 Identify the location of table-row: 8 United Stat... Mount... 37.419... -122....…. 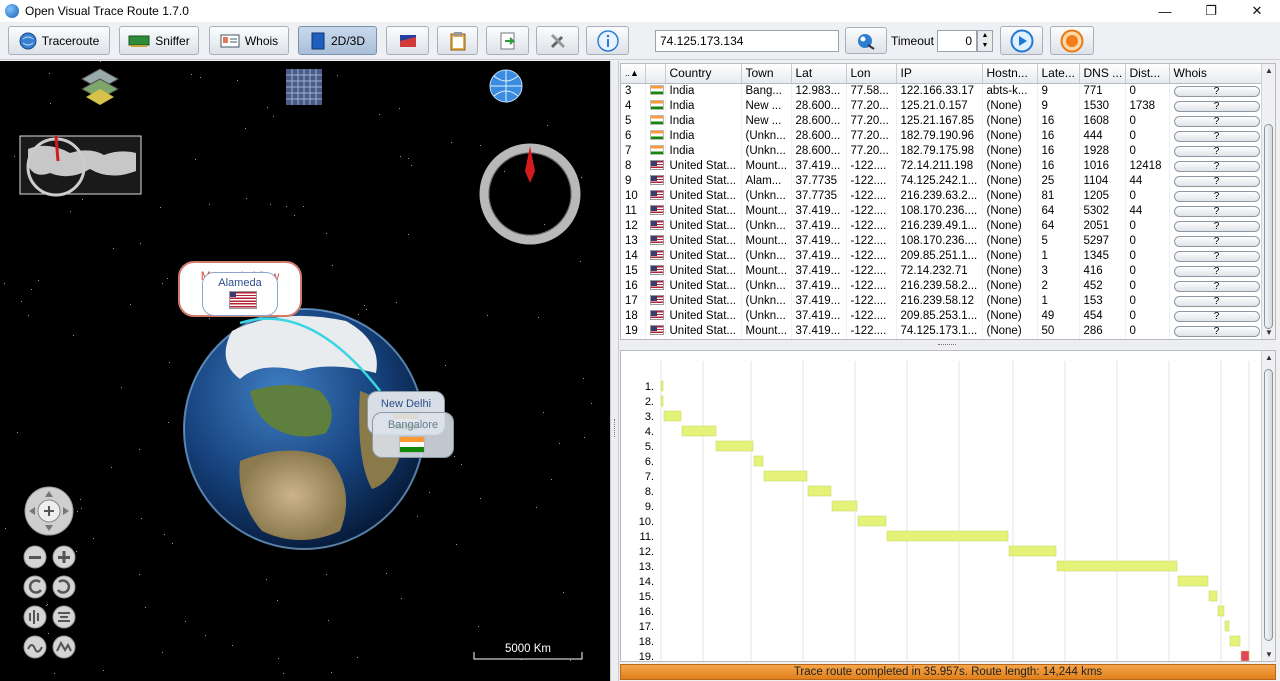
(941, 166).